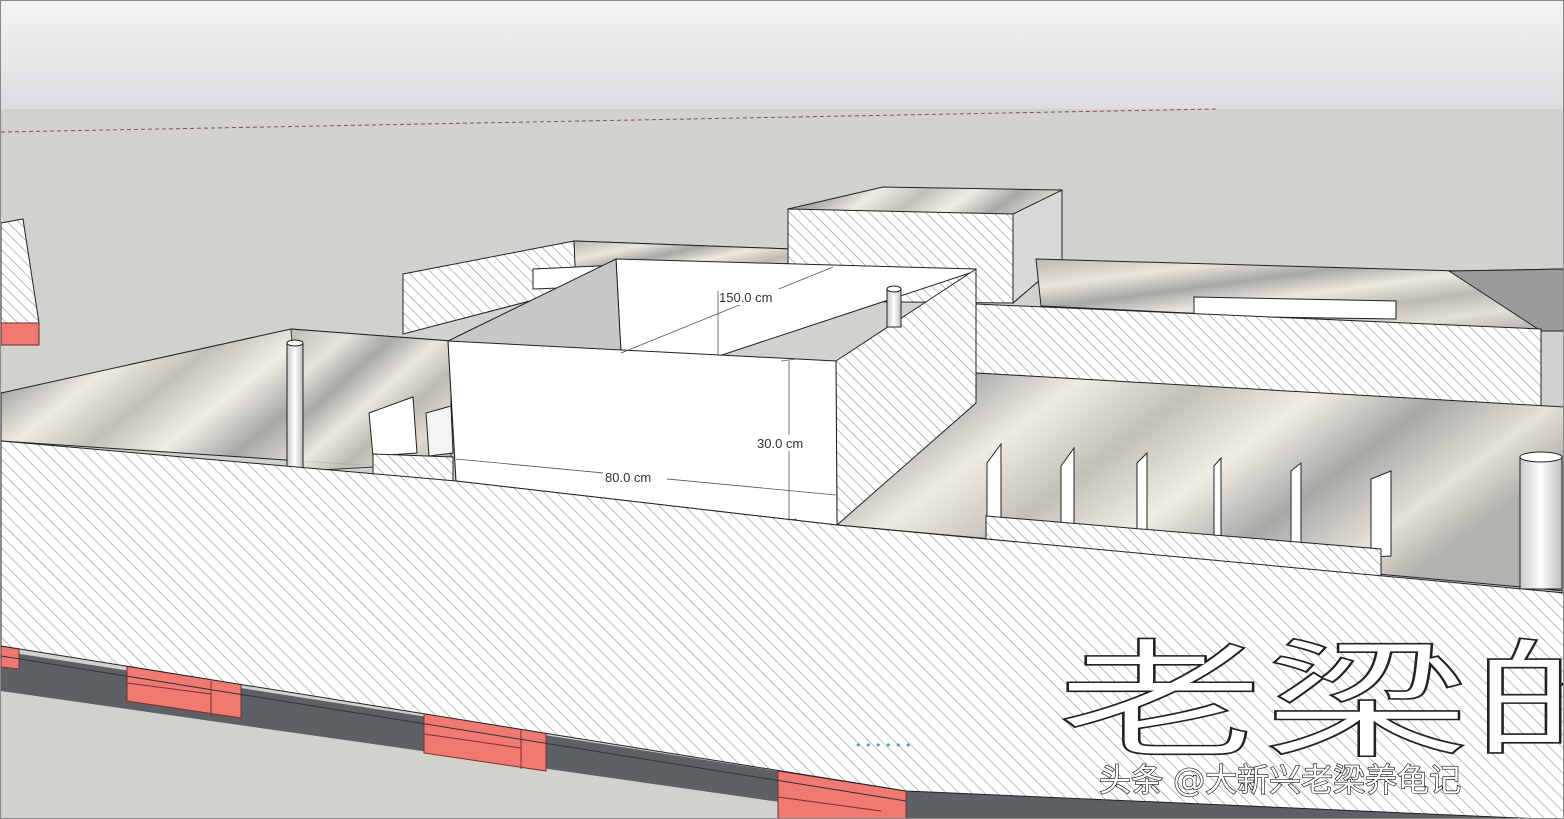 Image resolution: width=1564 pixels, height=819 pixels. What do you see at coordinates (883, 745) in the screenshot?
I see `progress-dots: • • • • • •` at bounding box center [883, 745].